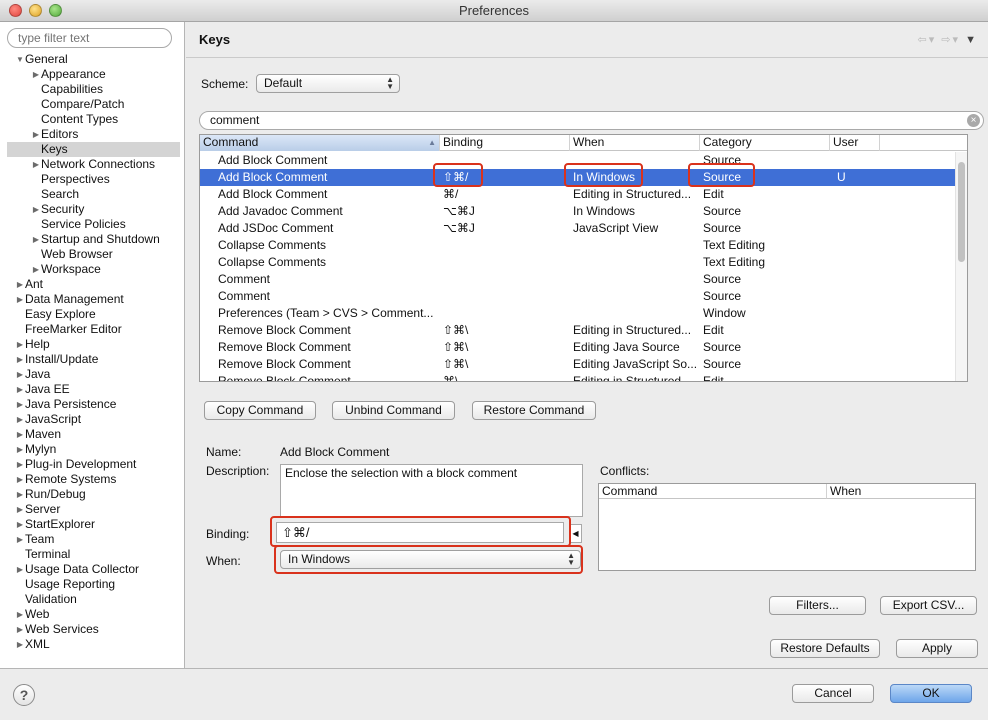  Describe the element at coordinates (931, 693) in the screenshot. I see `ok-button: OK` at that location.